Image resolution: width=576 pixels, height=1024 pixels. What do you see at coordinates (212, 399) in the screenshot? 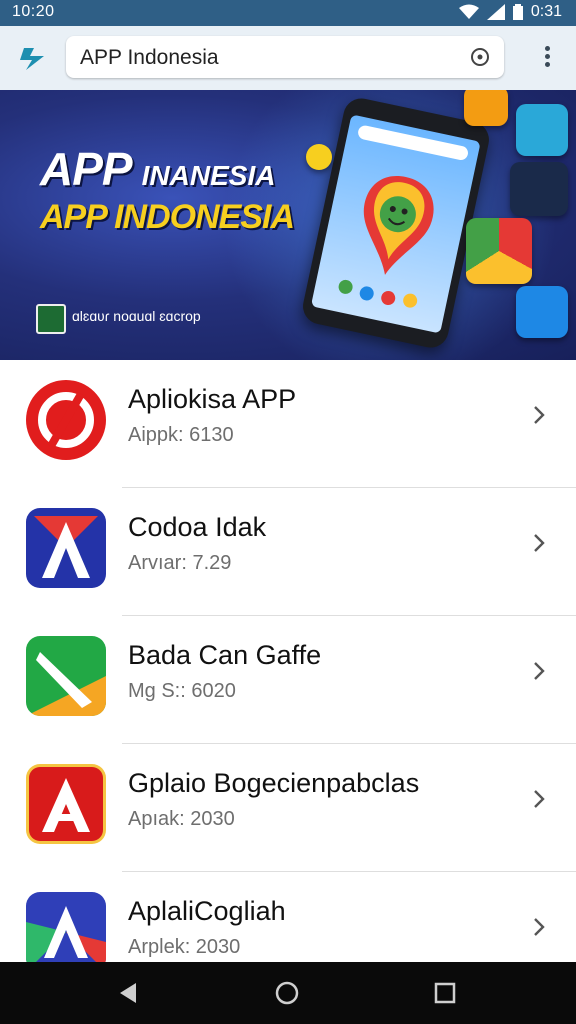
I see `app-title: Apliokisa APP` at bounding box center [212, 399].